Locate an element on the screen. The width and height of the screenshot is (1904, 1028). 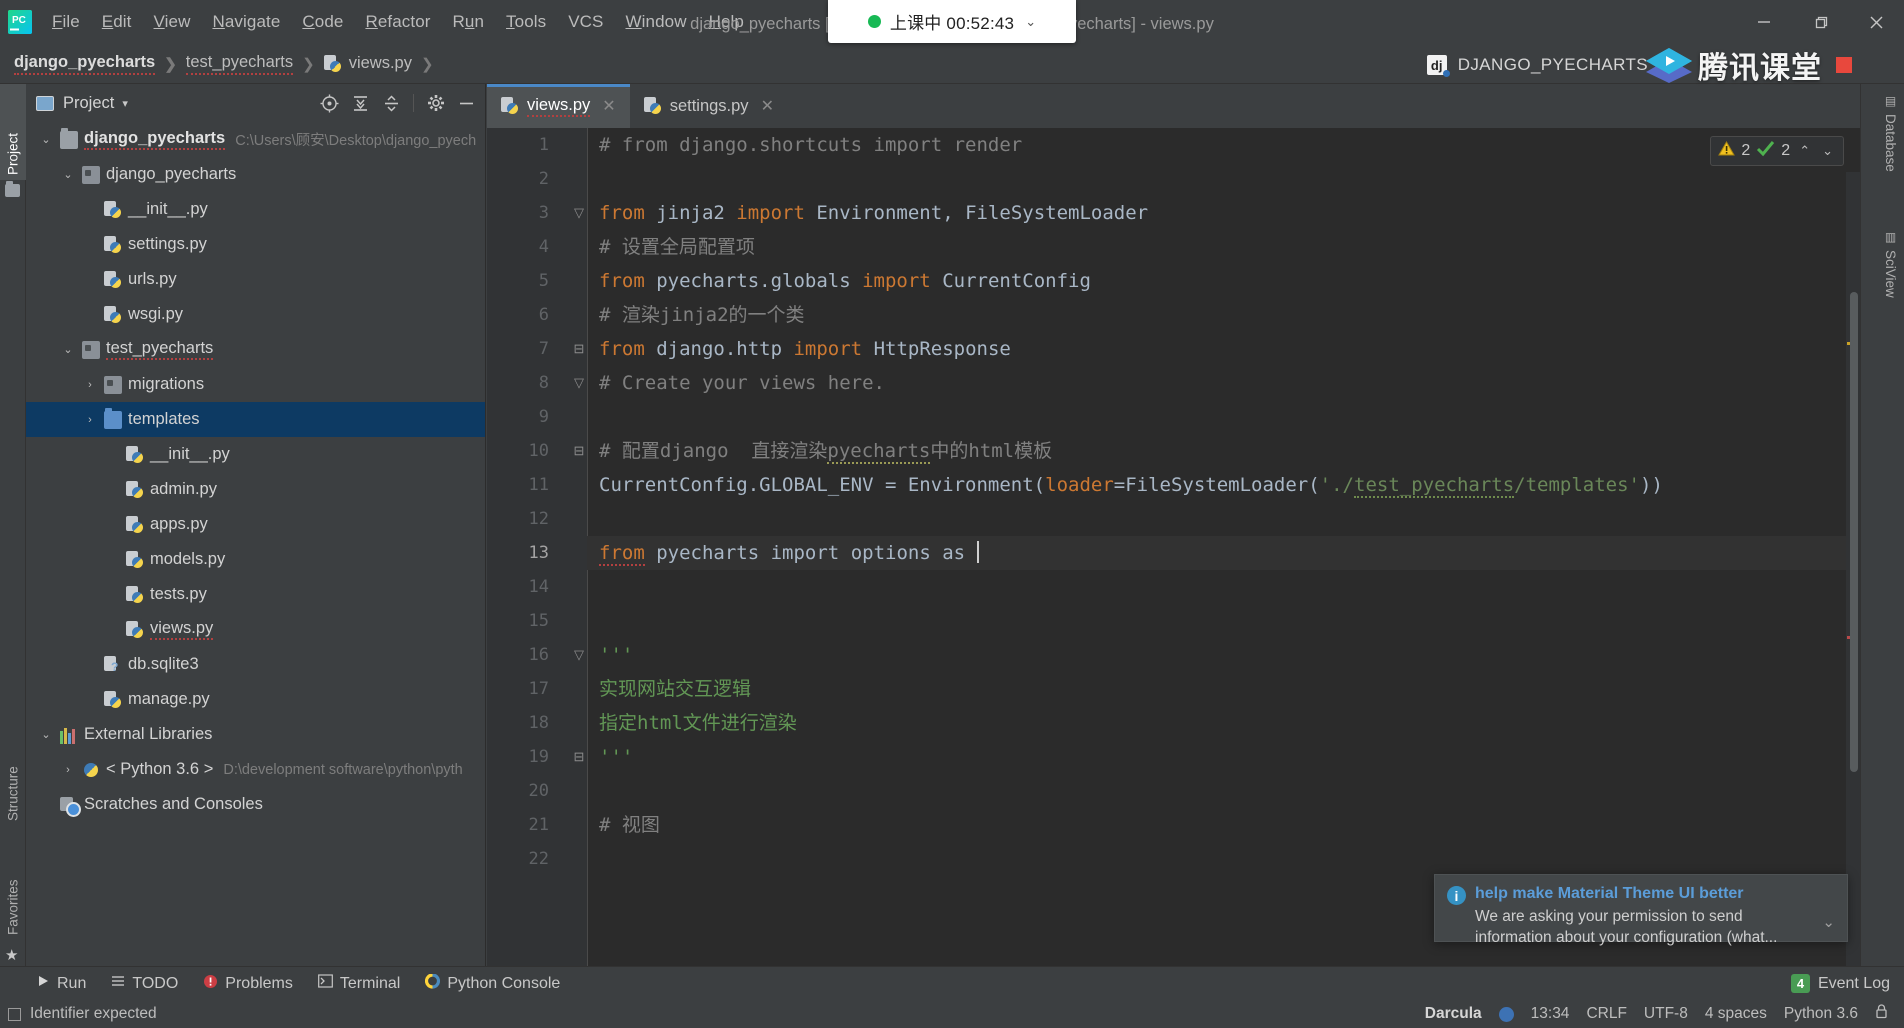
tree-item-external-libraries: ⌄ External Libraries is located at coordinates (255, 734).